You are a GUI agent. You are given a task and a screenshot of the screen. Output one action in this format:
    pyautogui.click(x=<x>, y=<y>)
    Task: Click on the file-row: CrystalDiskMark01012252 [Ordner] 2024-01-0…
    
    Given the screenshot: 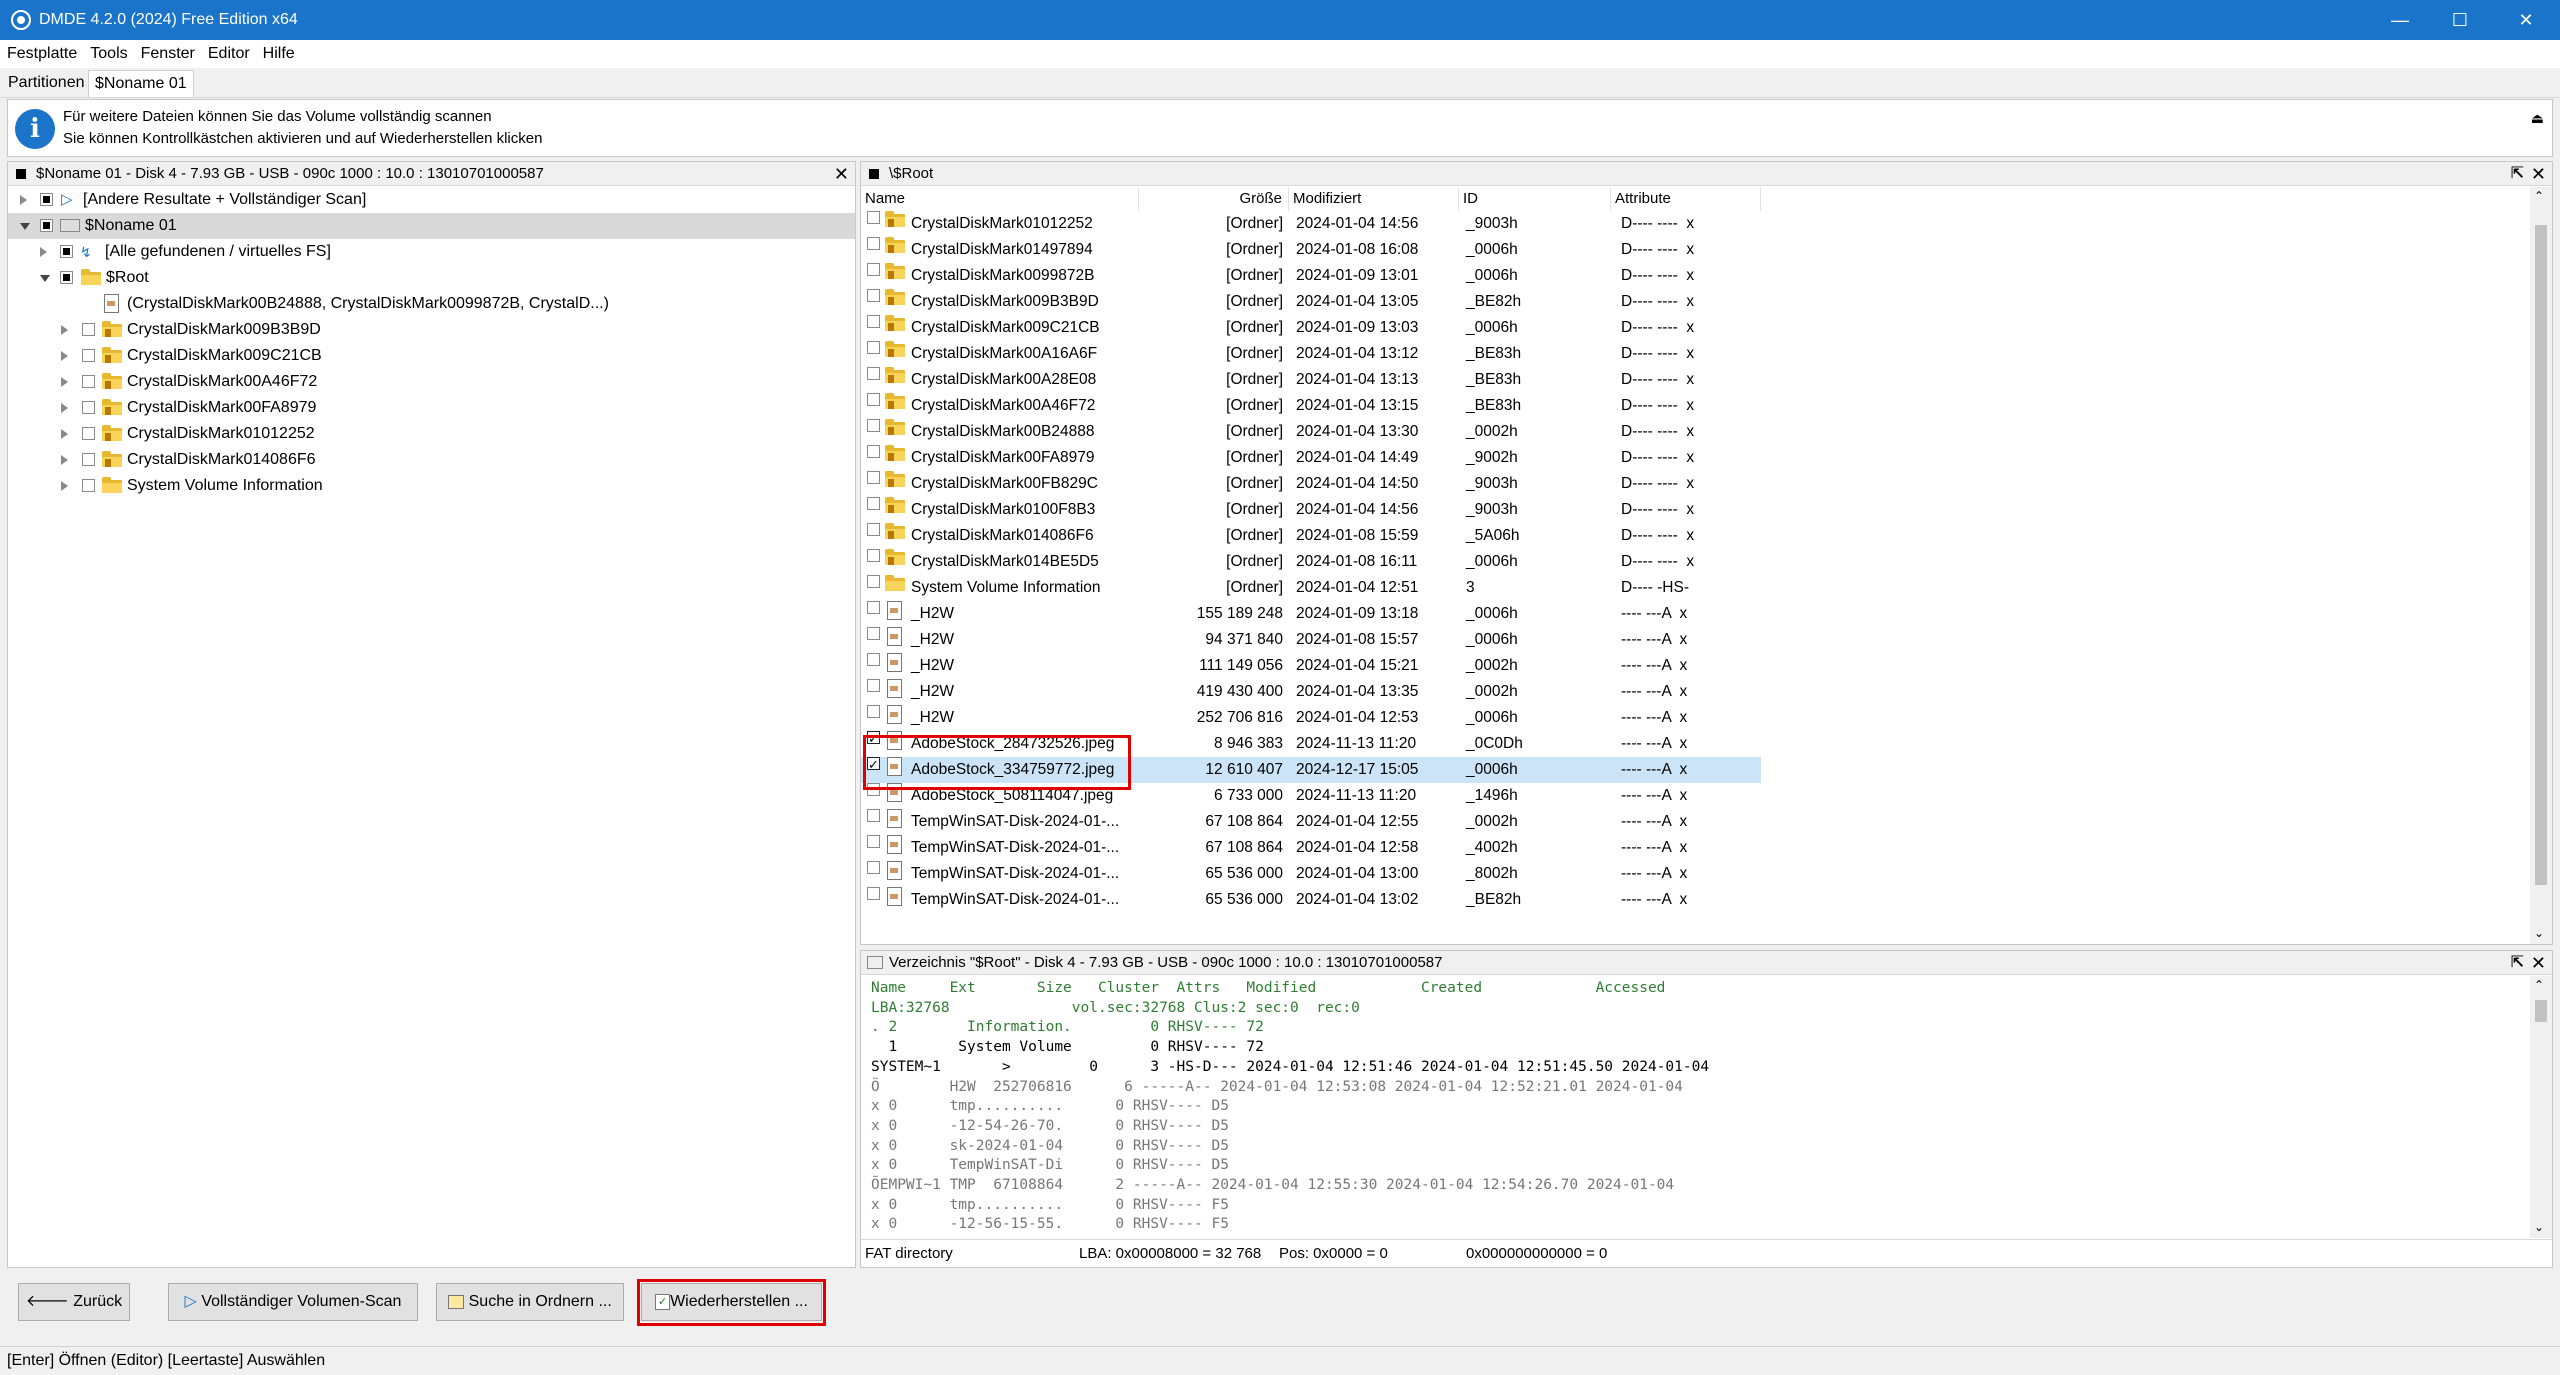 What is the action you would take?
    pyautogui.click(x=1311, y=224)
    